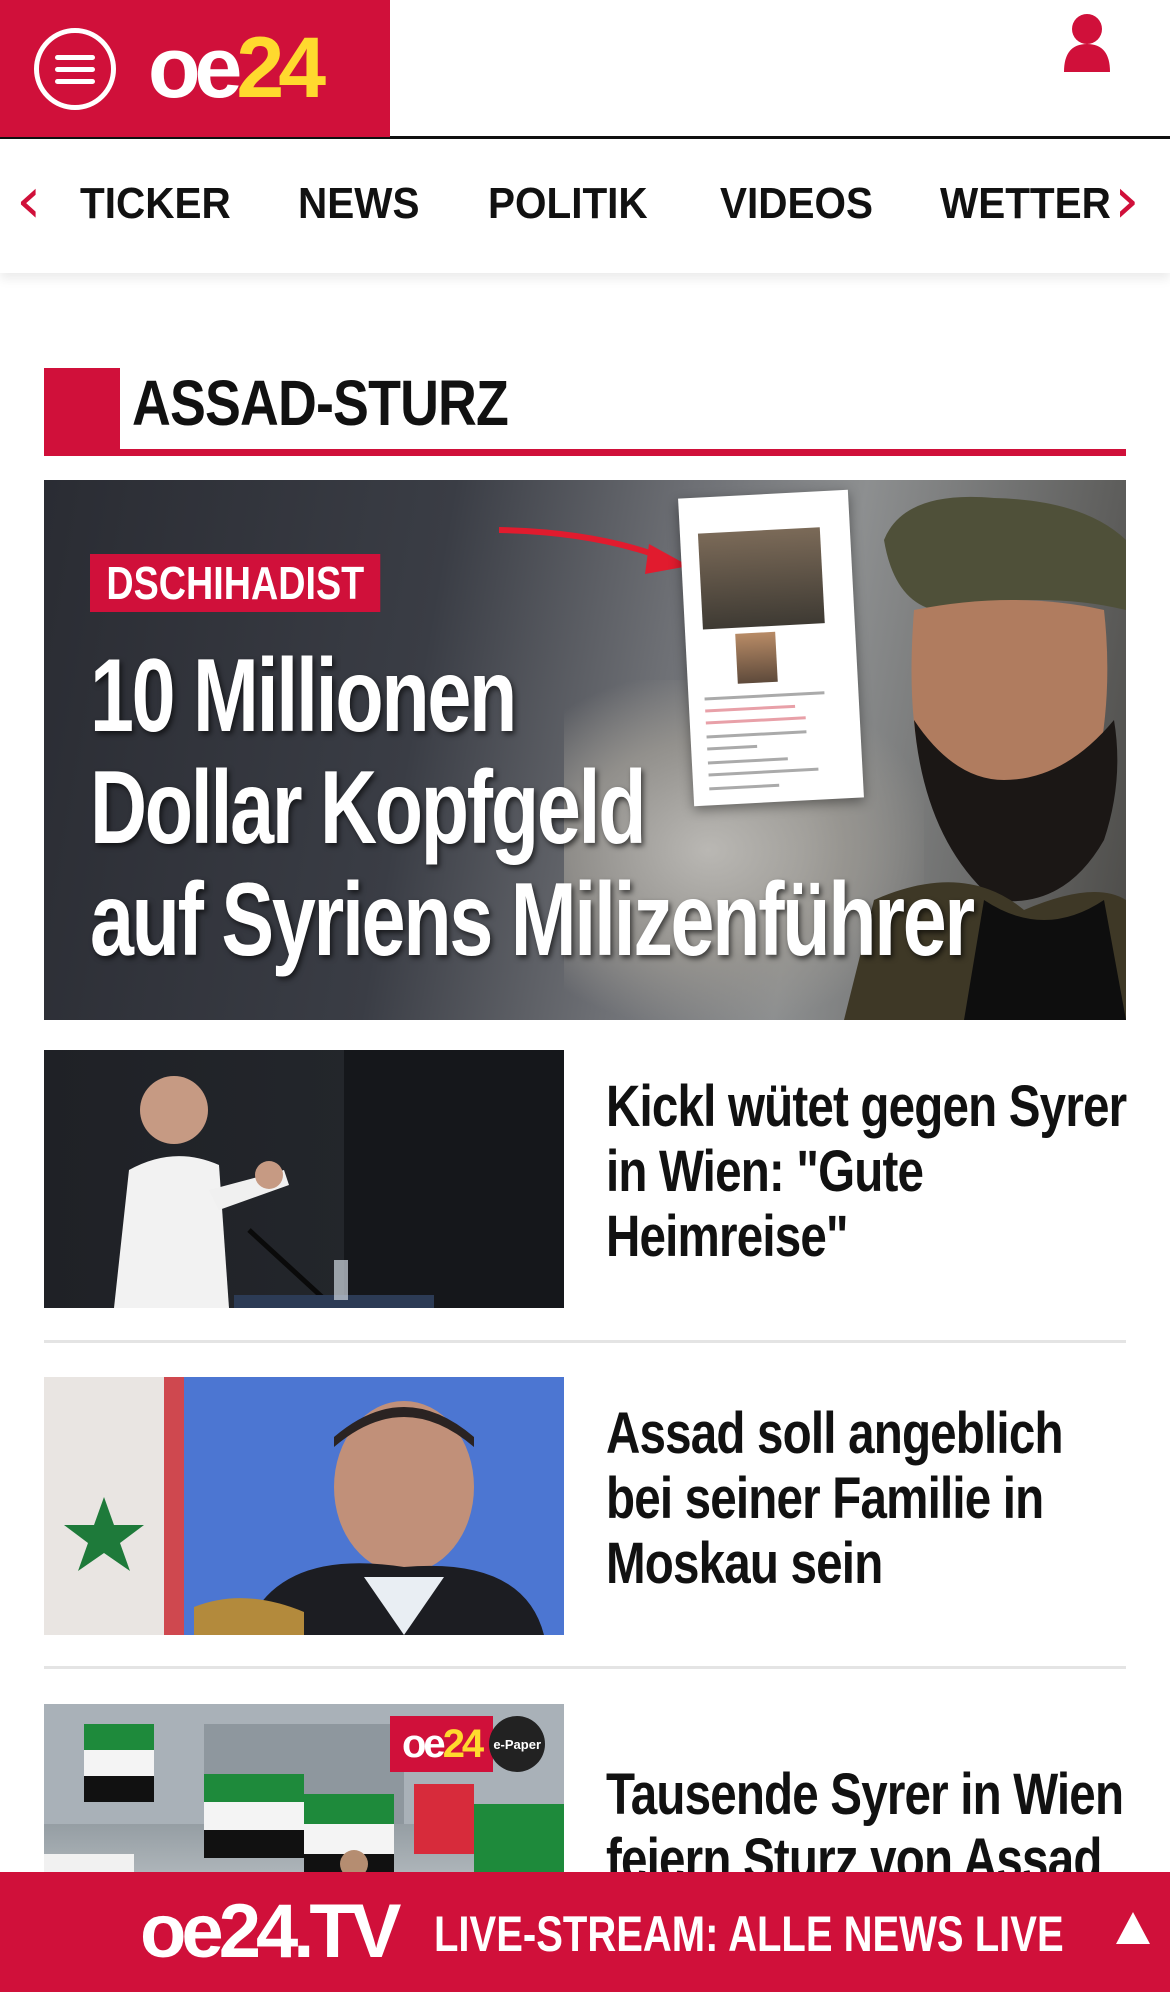 Image resolution: width=1170 pixels, height=1992 pixels. I want to click on site-logo: oe24, so click(237, 68).